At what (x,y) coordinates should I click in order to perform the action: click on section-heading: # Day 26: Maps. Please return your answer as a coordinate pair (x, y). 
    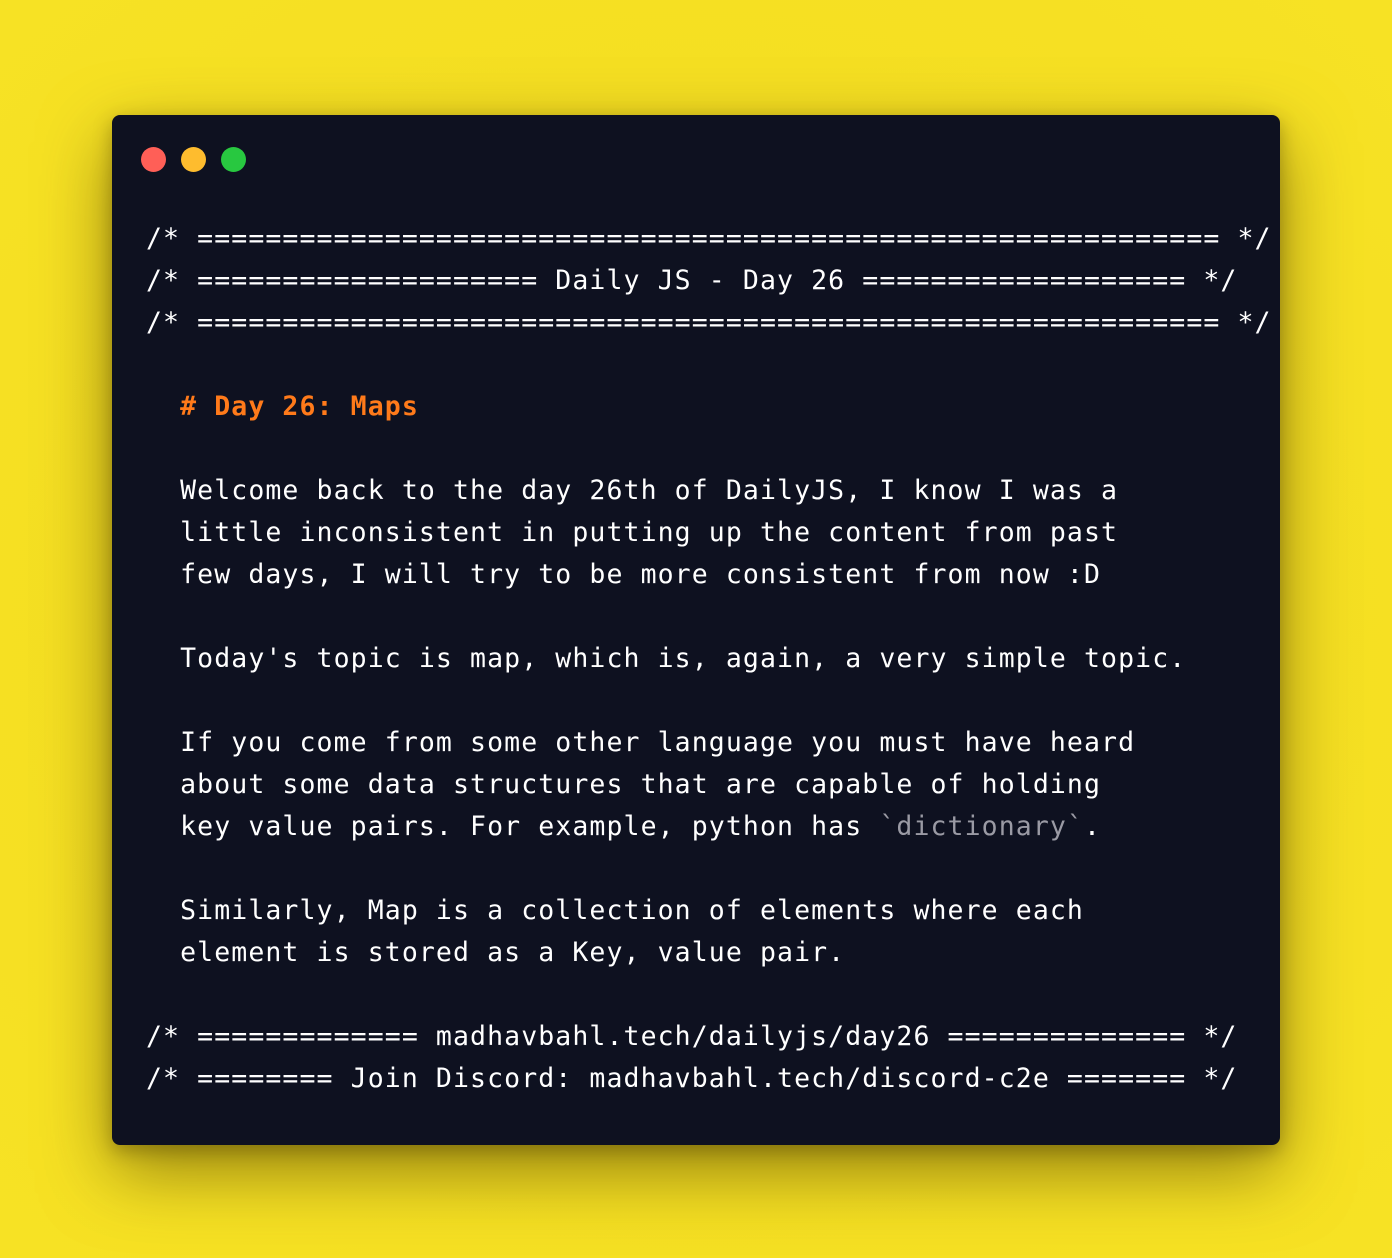
    Looking at the image, I should click on (299, 406).